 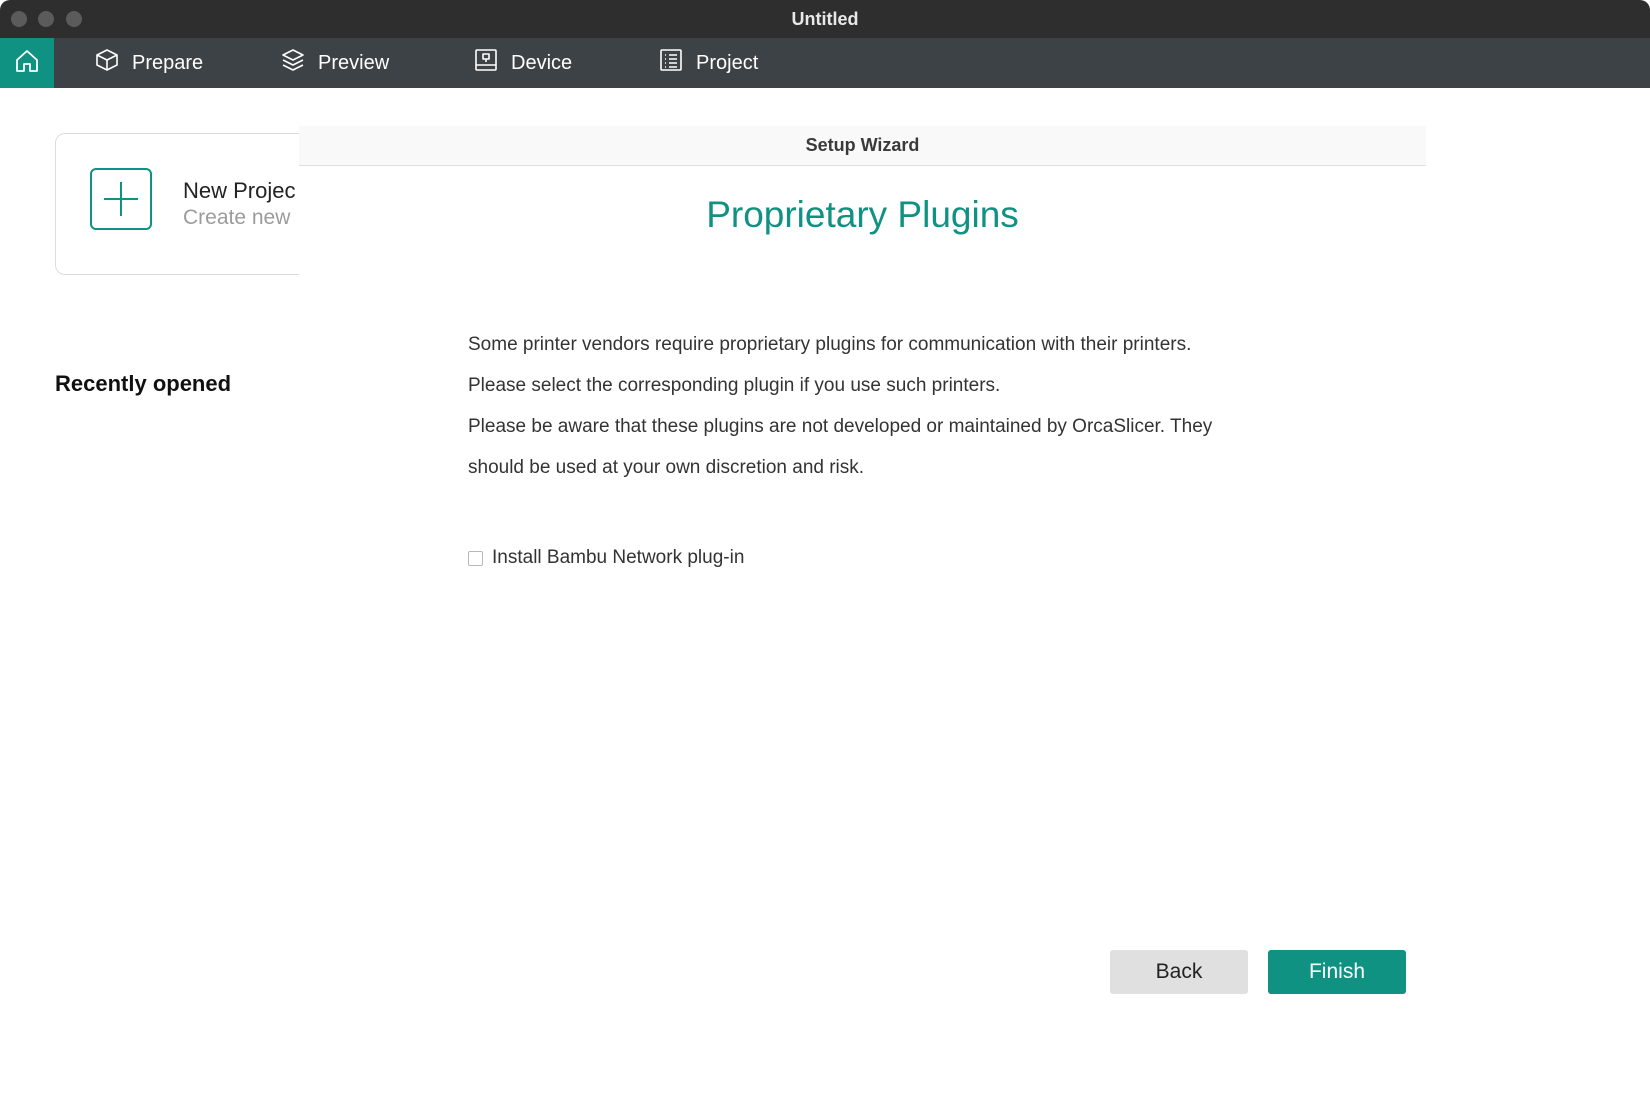 I want to click on bambu-plugin-label: Install Bambu Network plug-in, so click(x=618, y=558).